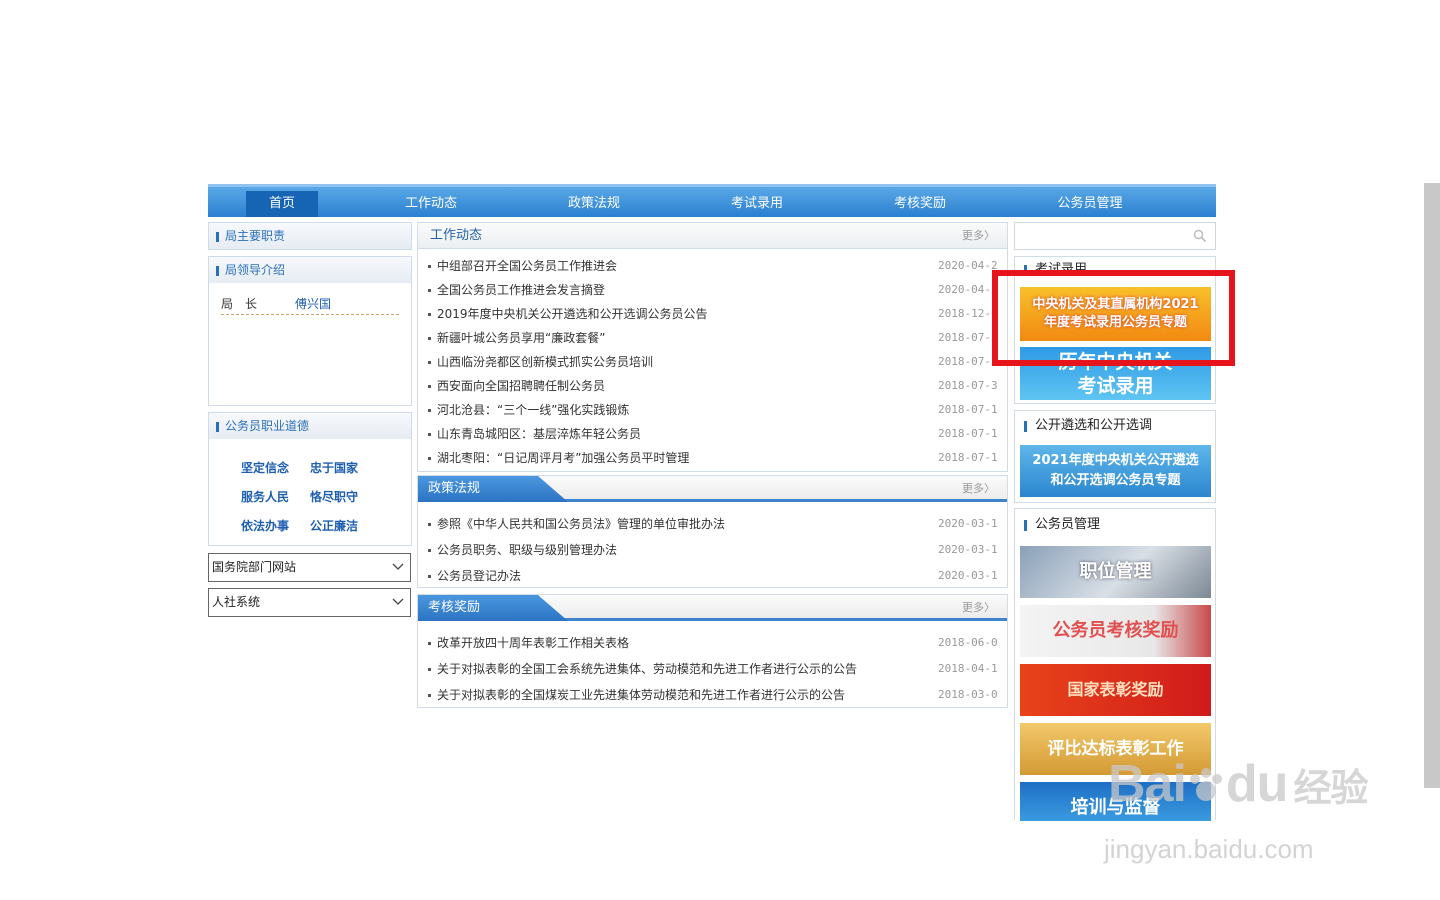 The height and width of the screenshot is (900, 1440). Describe the element at coordinates (282, 204) in the screenshot. I see `nav-home: 首页` at that location.